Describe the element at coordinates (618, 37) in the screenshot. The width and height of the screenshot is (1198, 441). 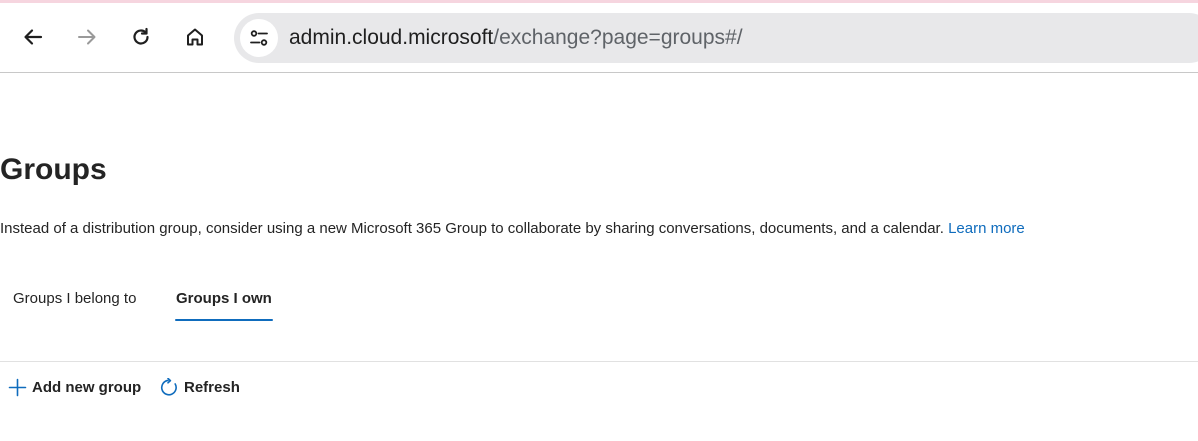
I see `url-path: /exchange?page=groups#/` at that location.